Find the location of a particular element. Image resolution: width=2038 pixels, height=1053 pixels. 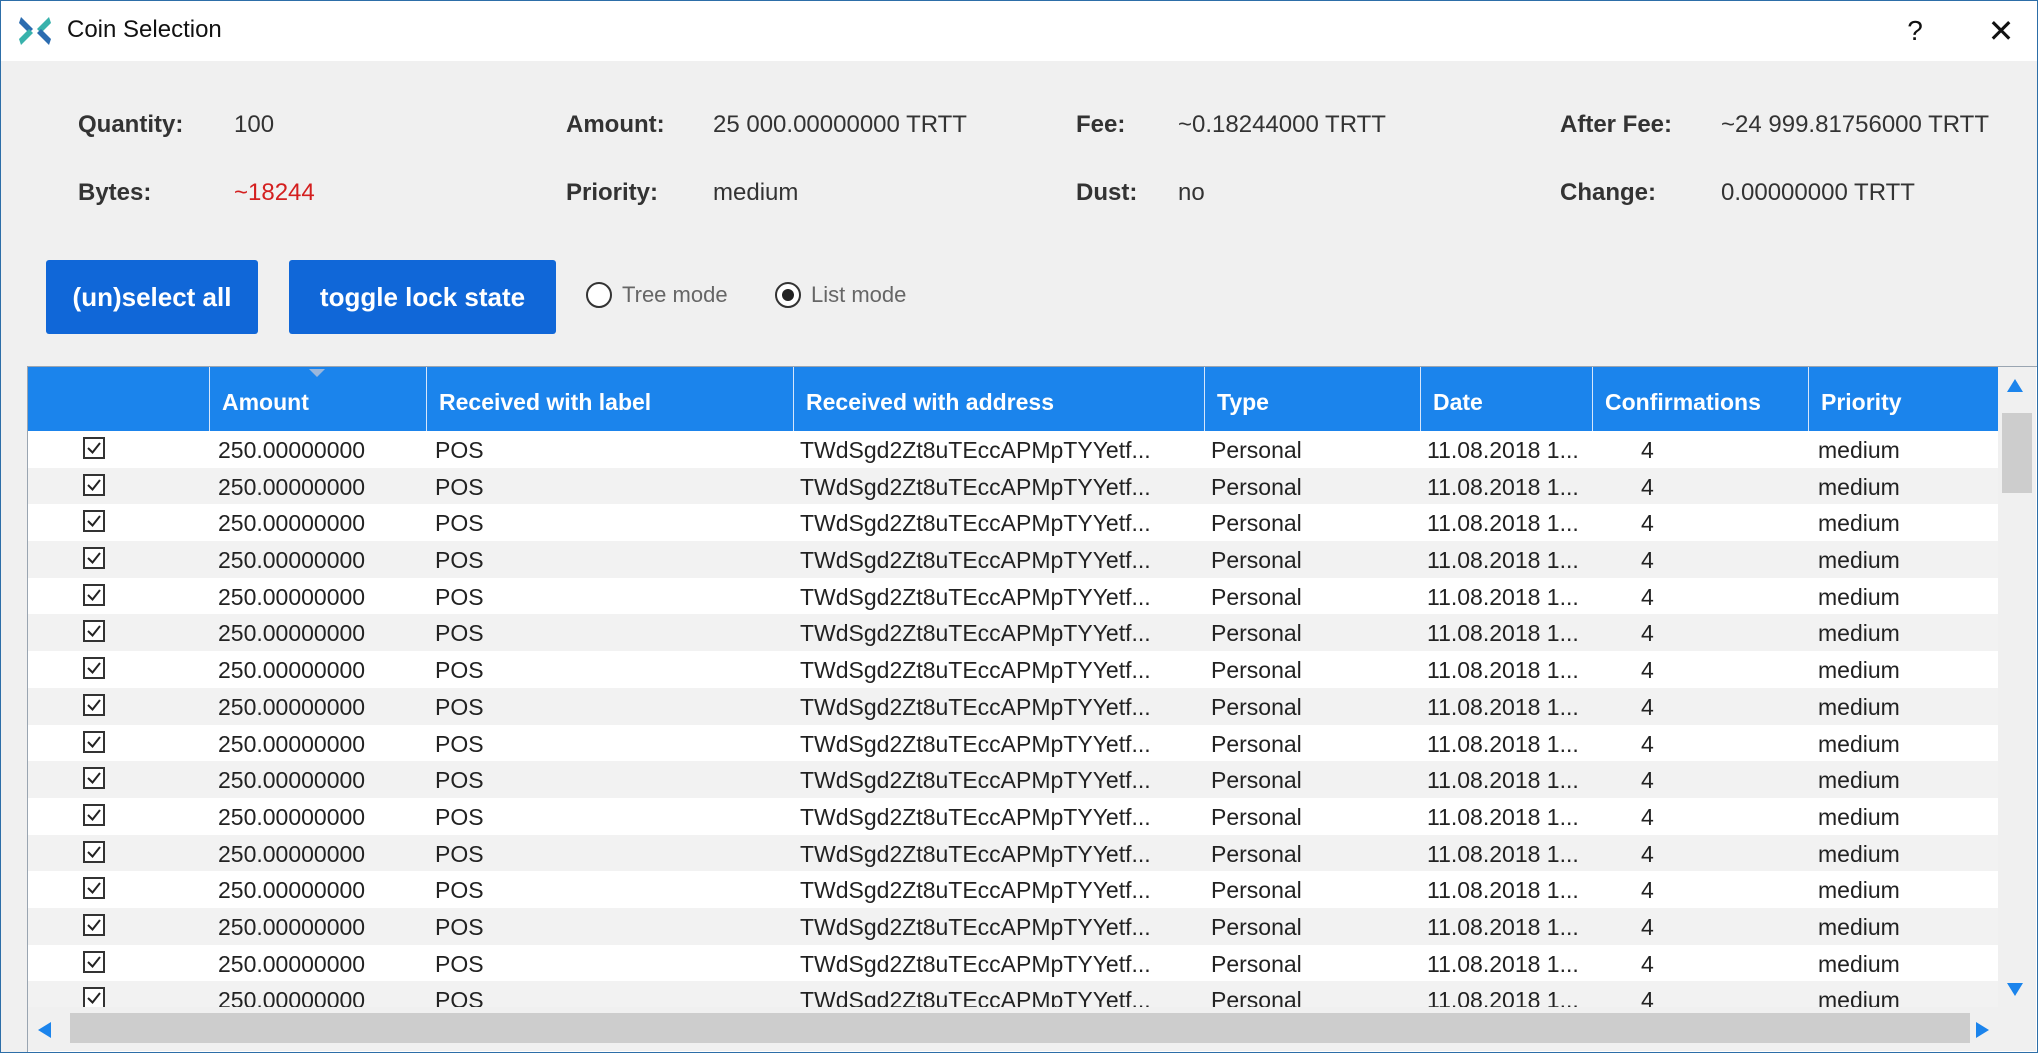

window-title: Coin Selection is located at coordinates (144, 29).